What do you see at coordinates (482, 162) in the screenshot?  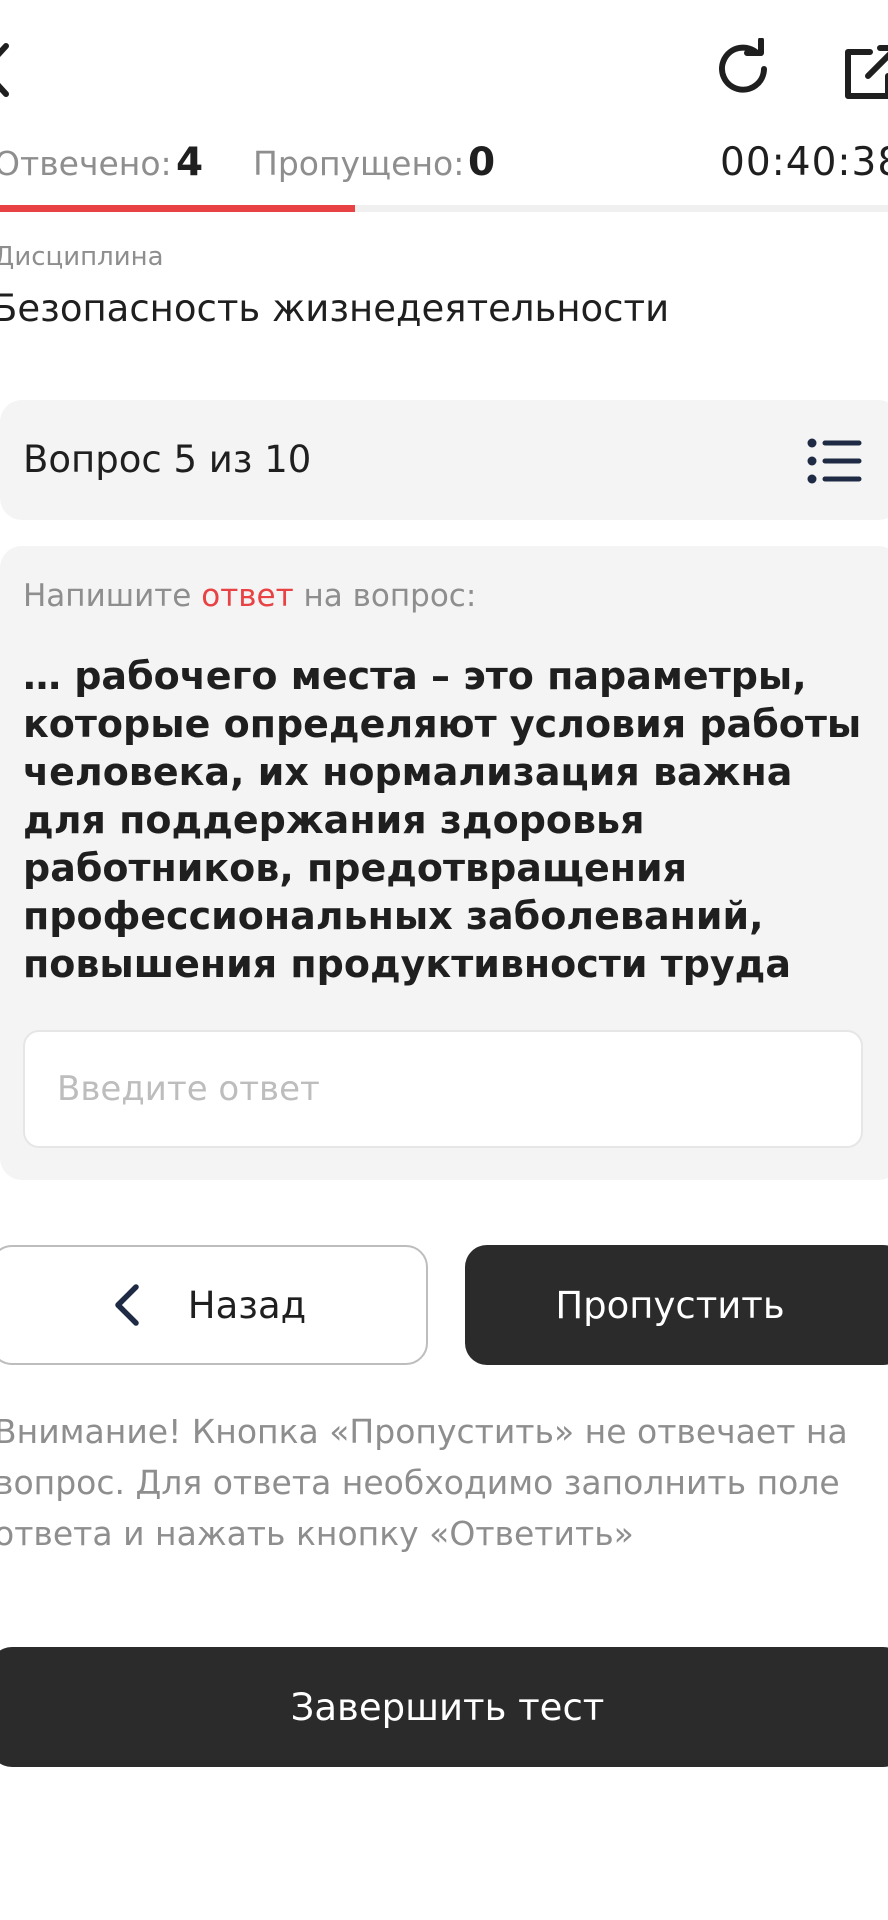 I see `skipped-count: 0` at bounding box center [482, 162].